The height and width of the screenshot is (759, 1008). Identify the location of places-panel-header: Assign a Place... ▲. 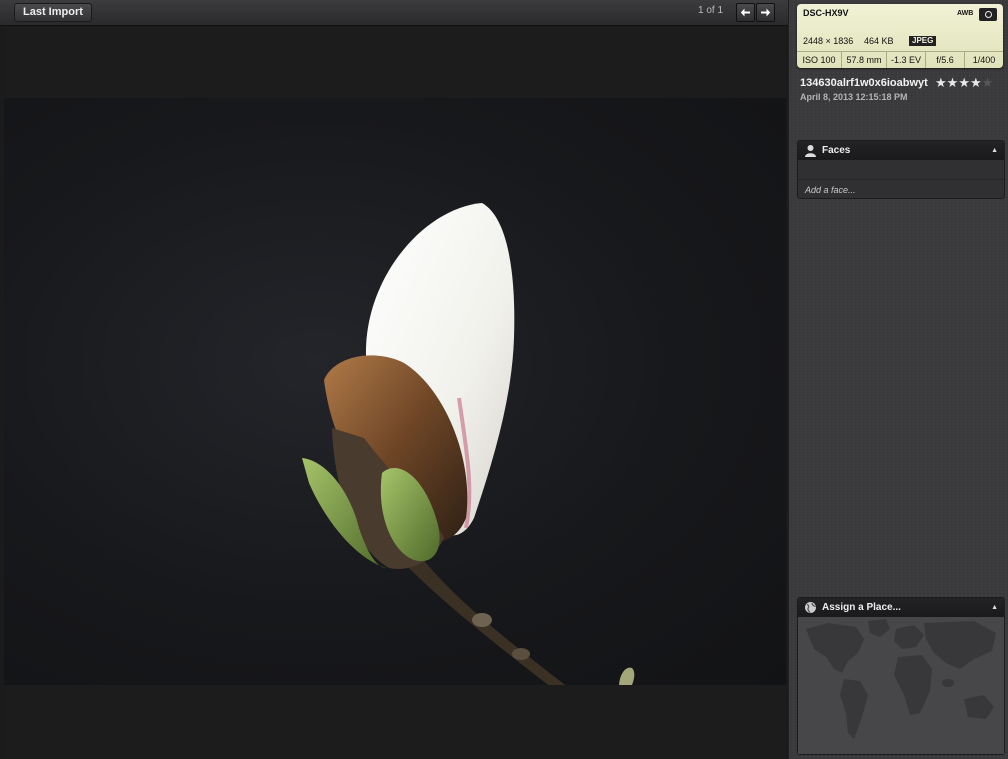
(901, 607).